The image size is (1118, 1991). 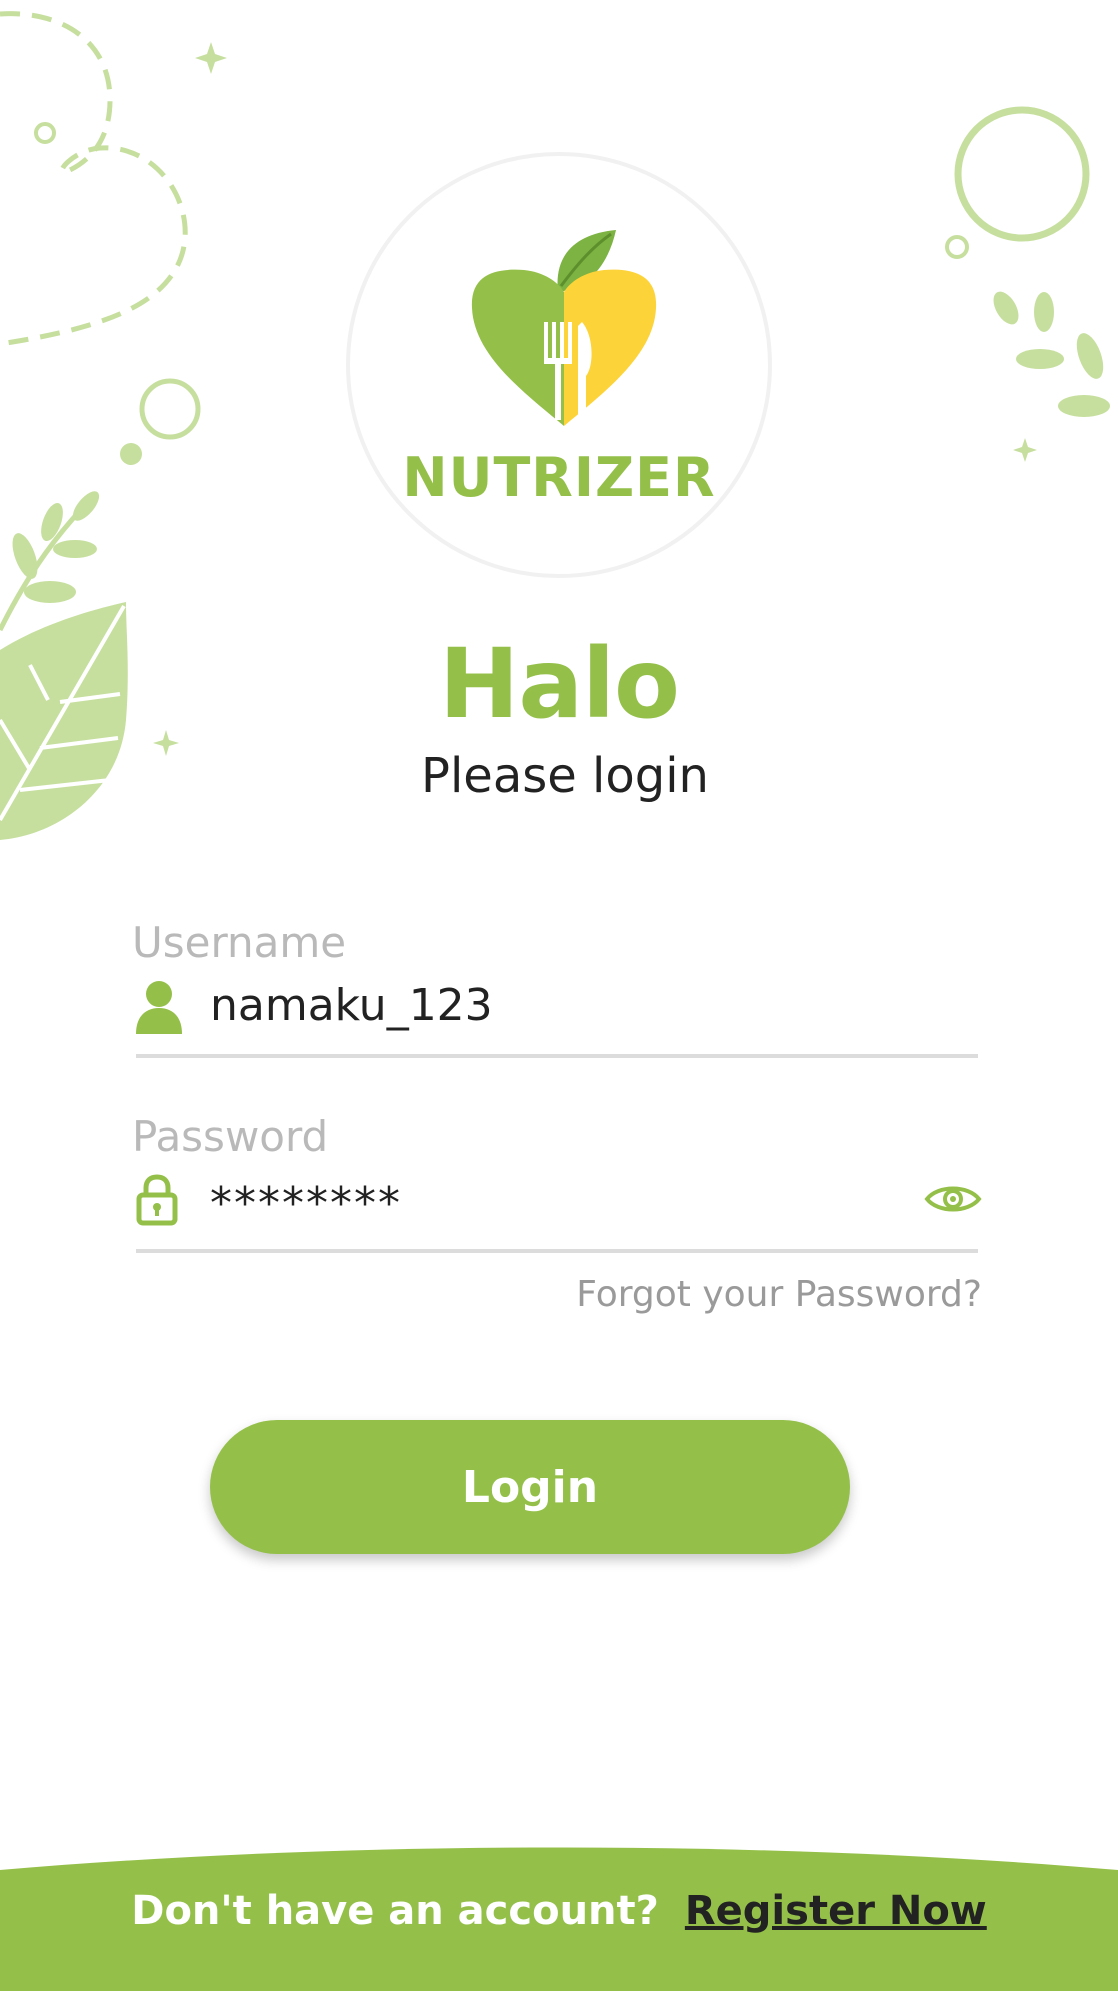 What do you see at coordinates (836, 1911) in the screenshot?
I see `register-now-link: Register Now` at bounding box center [836, 1911].